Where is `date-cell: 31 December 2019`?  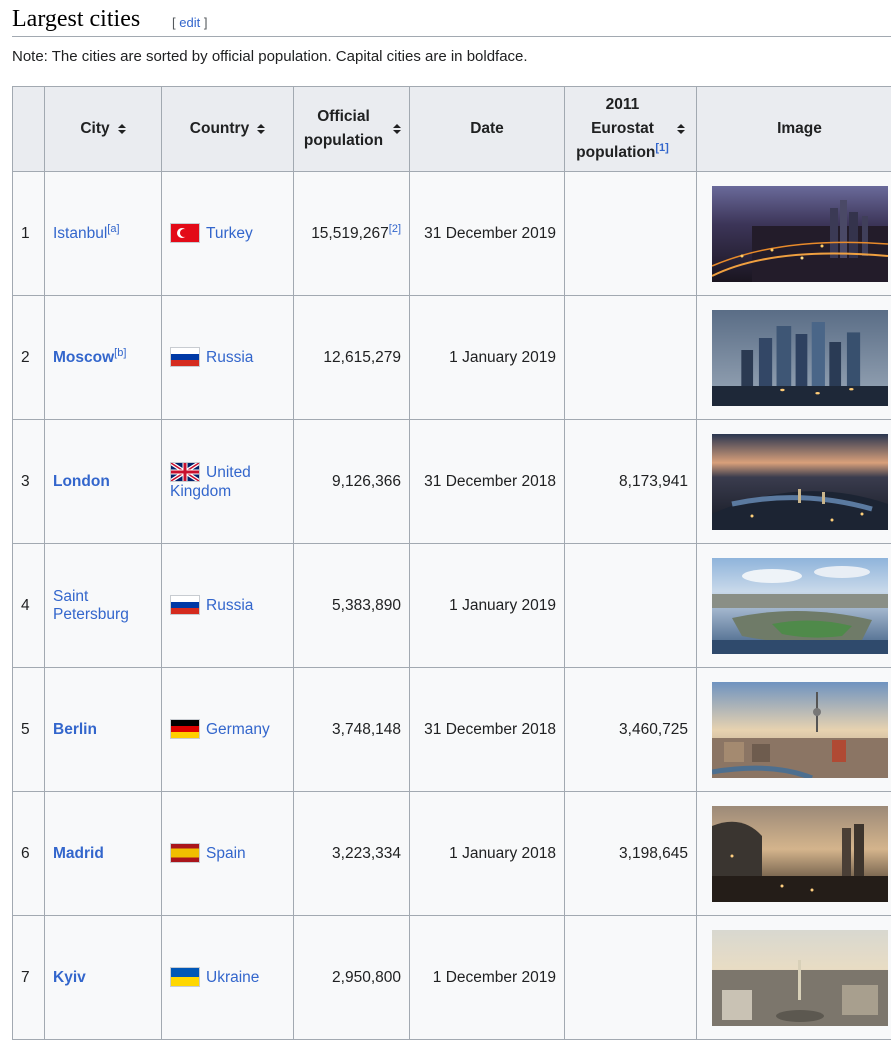 date-cell: 31 December 2019 is located at coordinates (487, 234).